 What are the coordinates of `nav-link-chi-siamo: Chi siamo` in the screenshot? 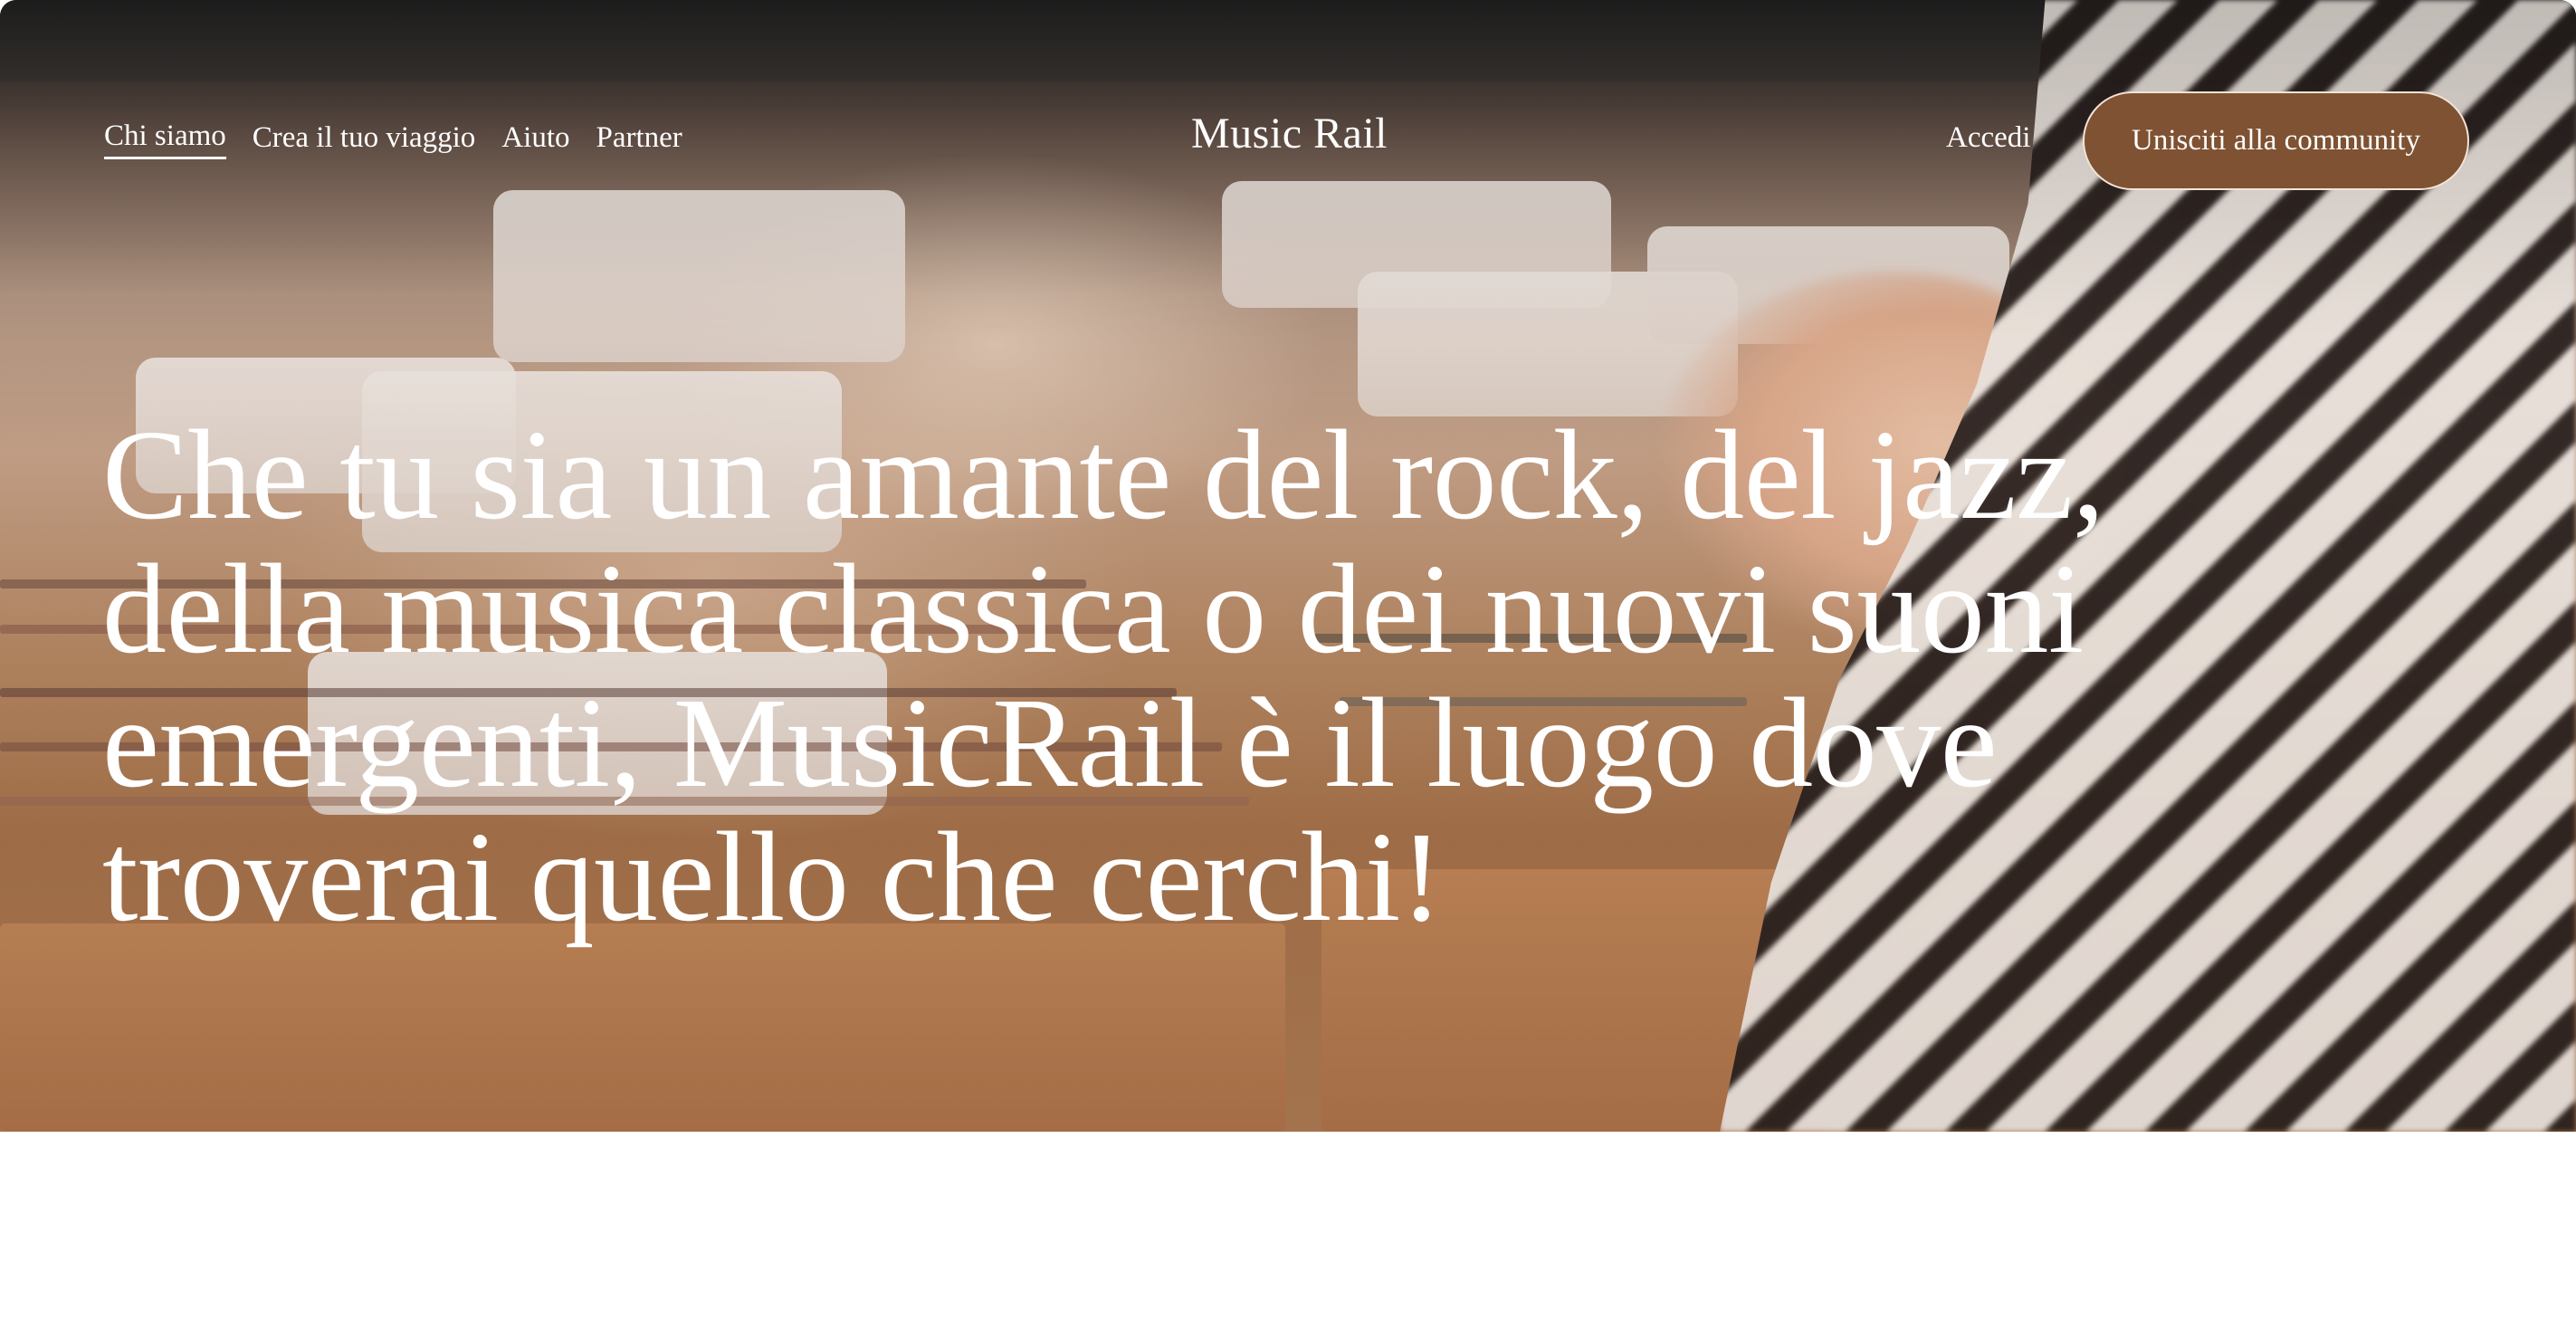 It's located at (165, 139).